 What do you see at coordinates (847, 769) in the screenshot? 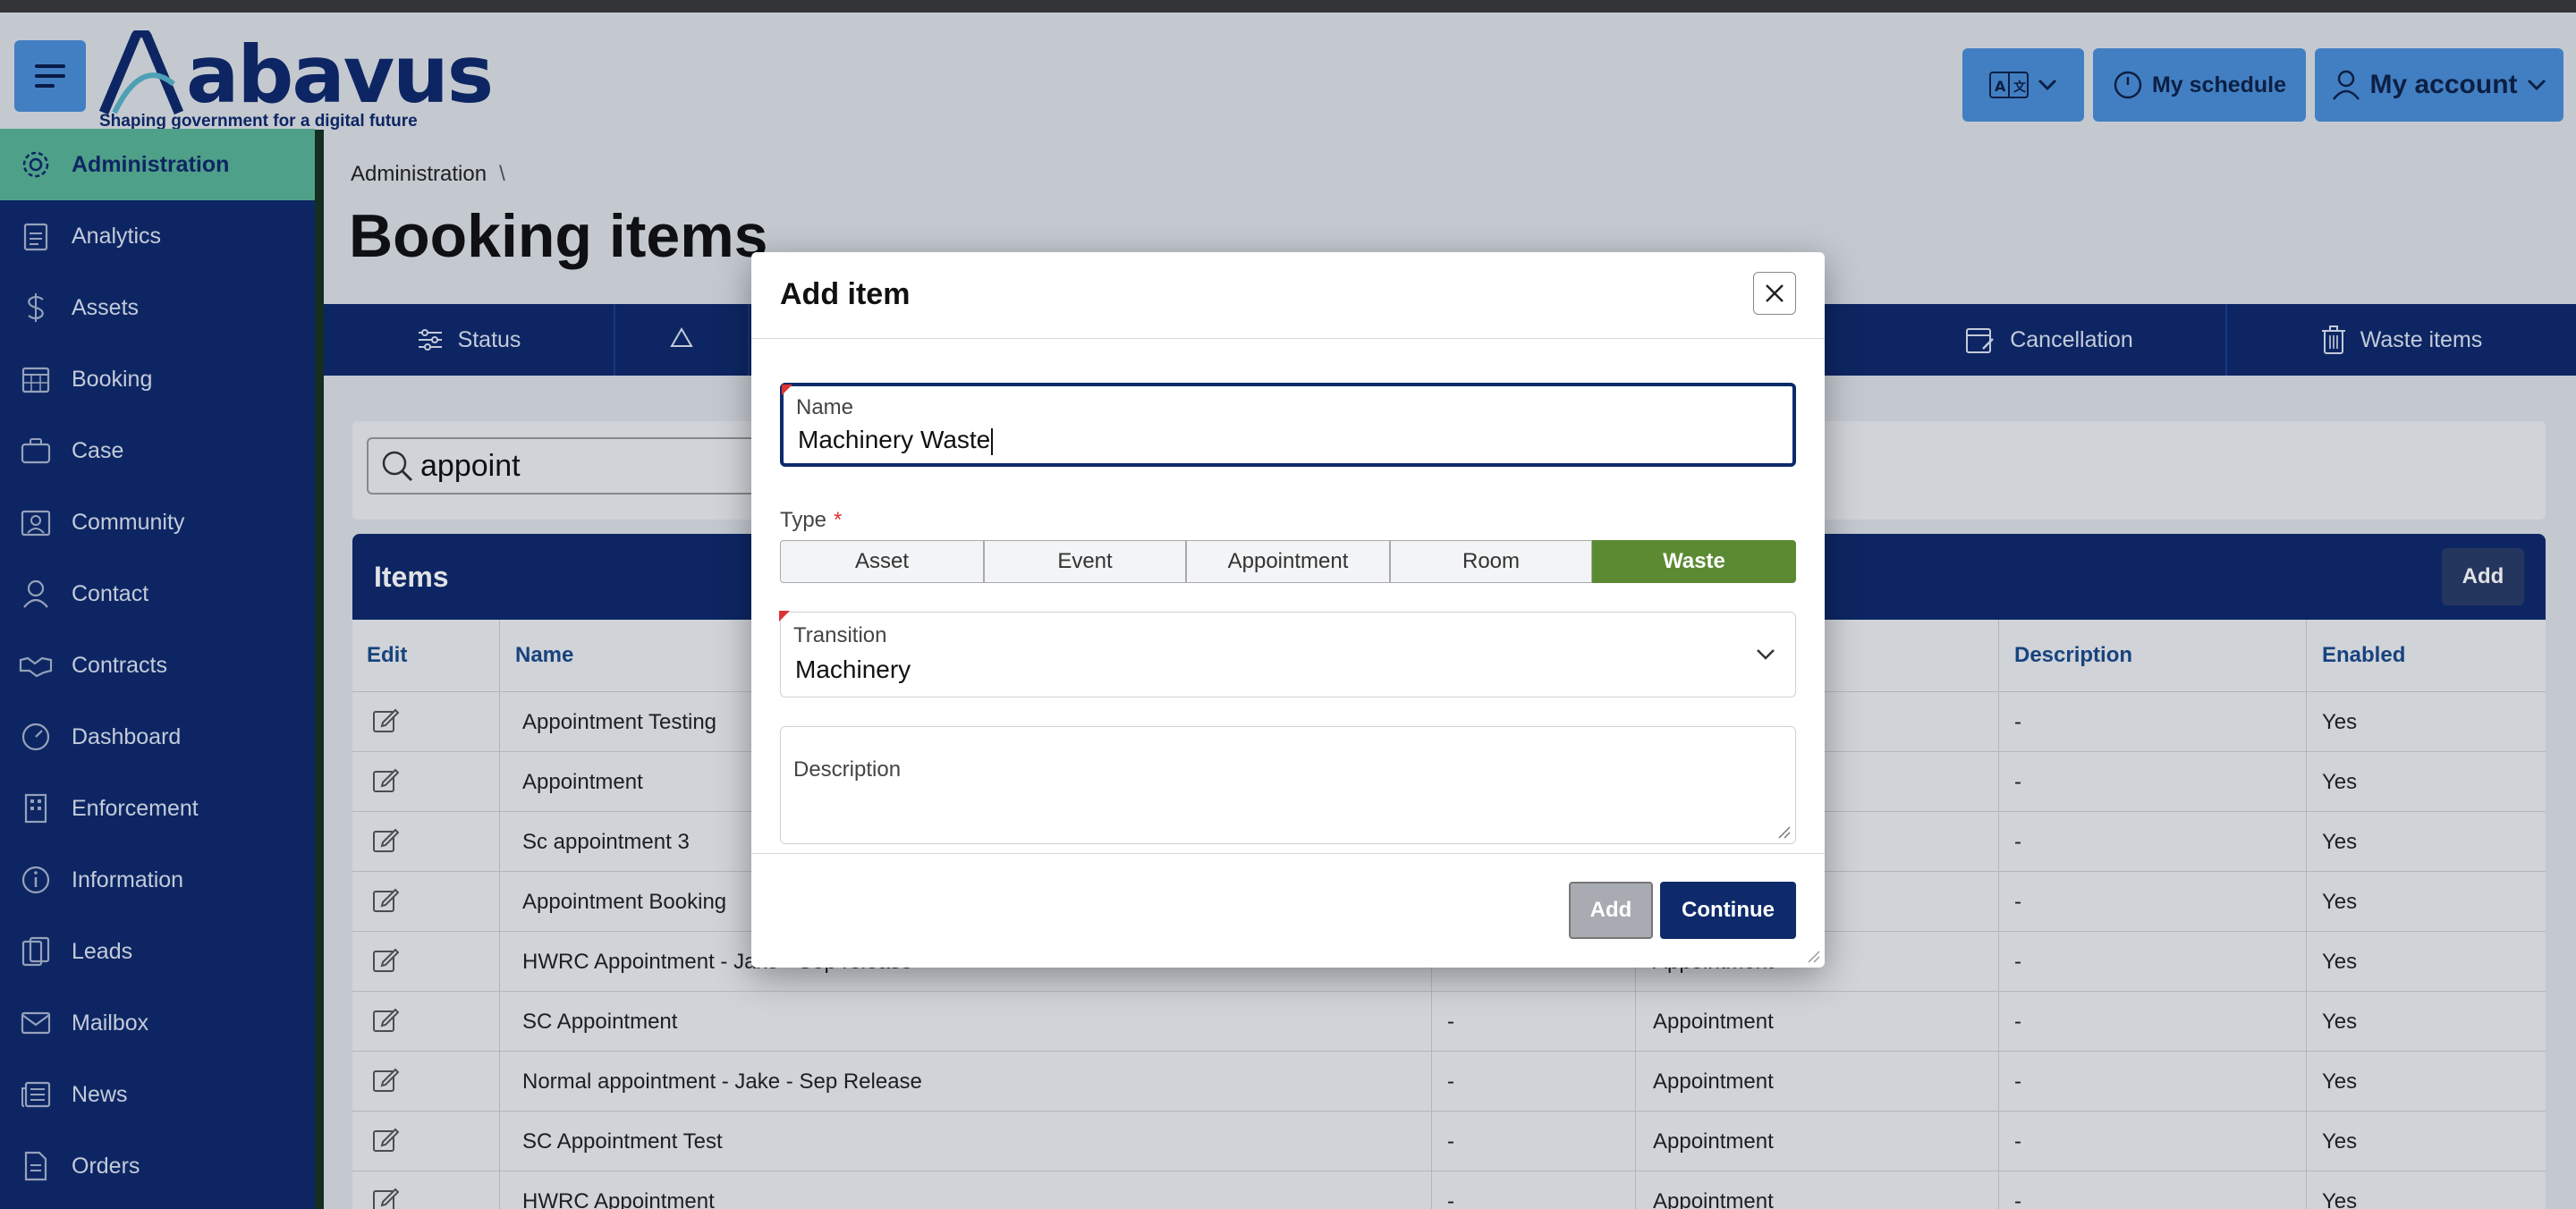
I see `description-label: Description` at bounding box center [847, 769].